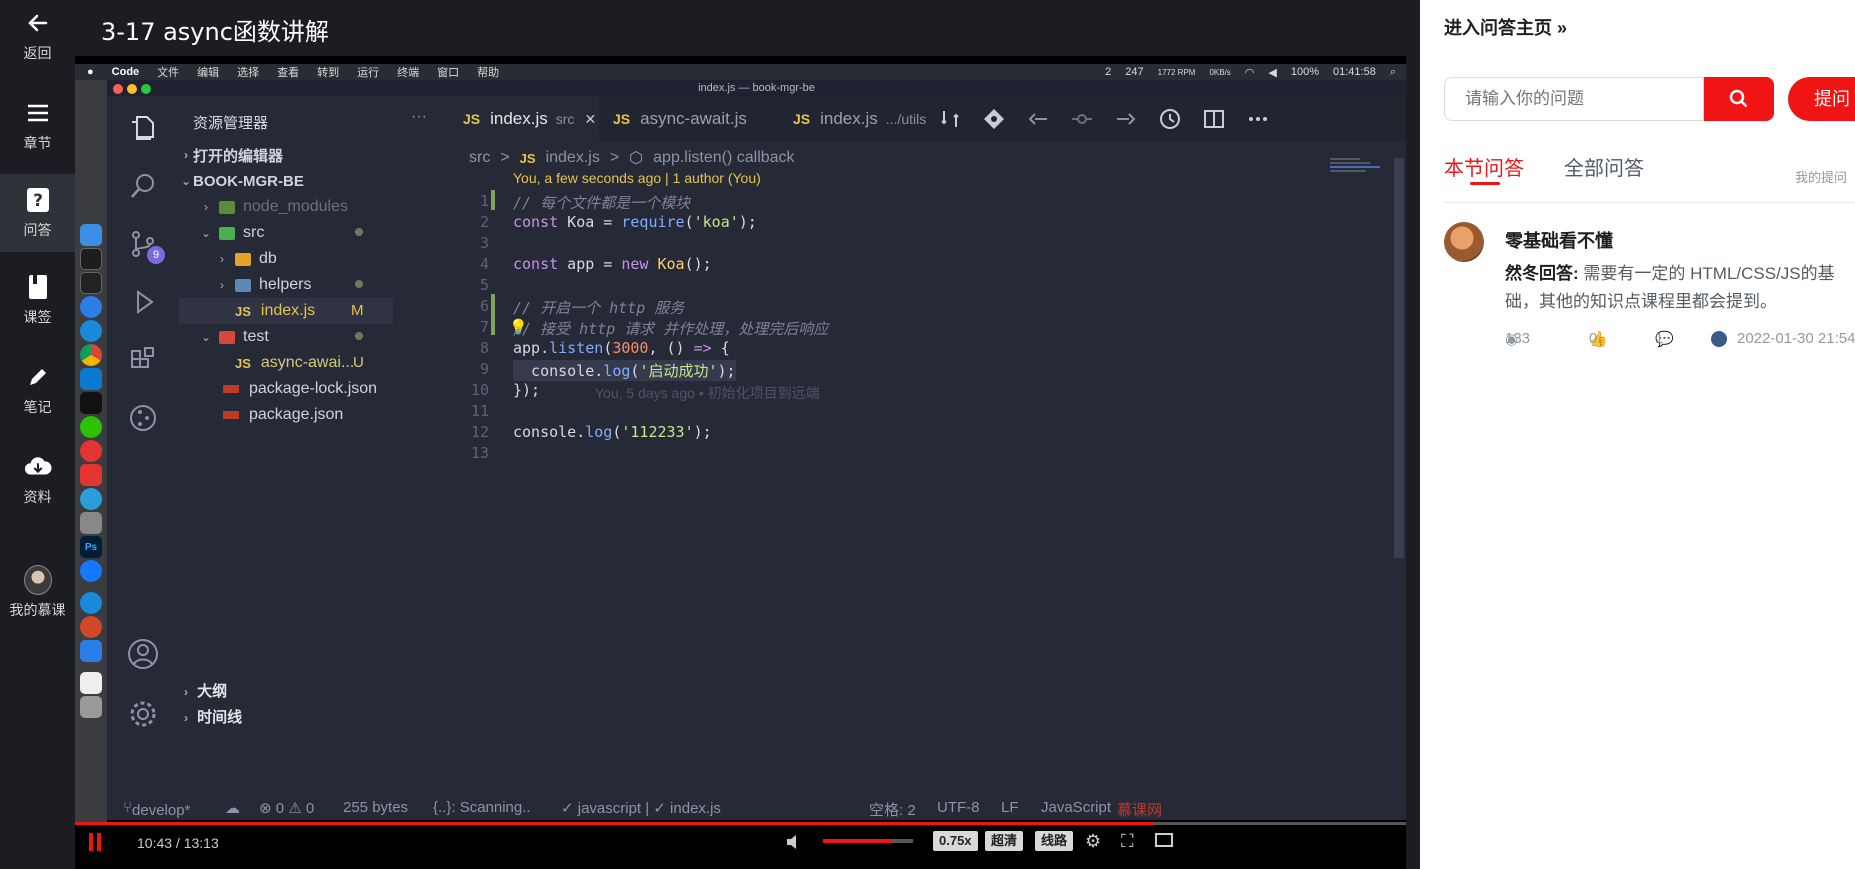 The image size is (1855, 869). Describe the element at coordinates (1360, 173) in the screenshot. I see `minimap` at that location.